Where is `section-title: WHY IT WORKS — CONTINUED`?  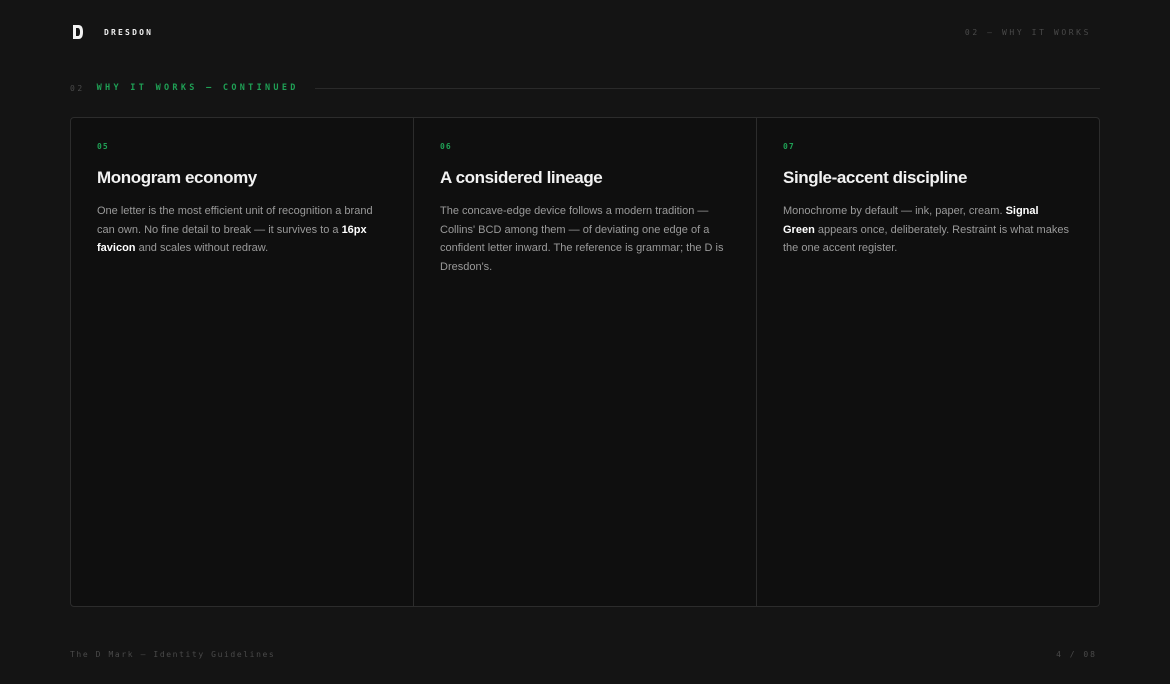
section-title: WHY IT WORKS — CONTINUED is located at coordinates (197, 88).